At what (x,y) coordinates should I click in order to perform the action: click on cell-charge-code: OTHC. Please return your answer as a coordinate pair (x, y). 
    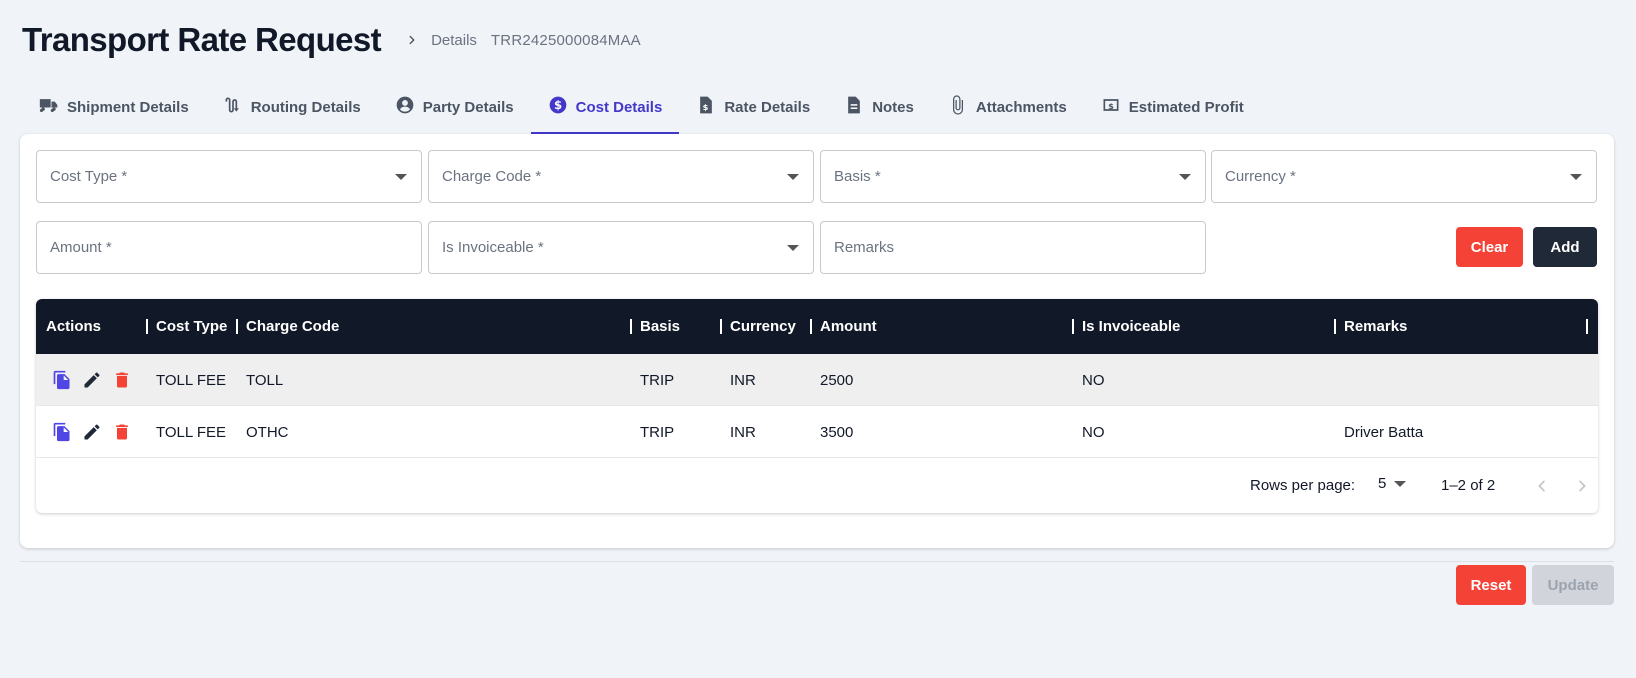
    Looking at the image, I should click on (267, 432).